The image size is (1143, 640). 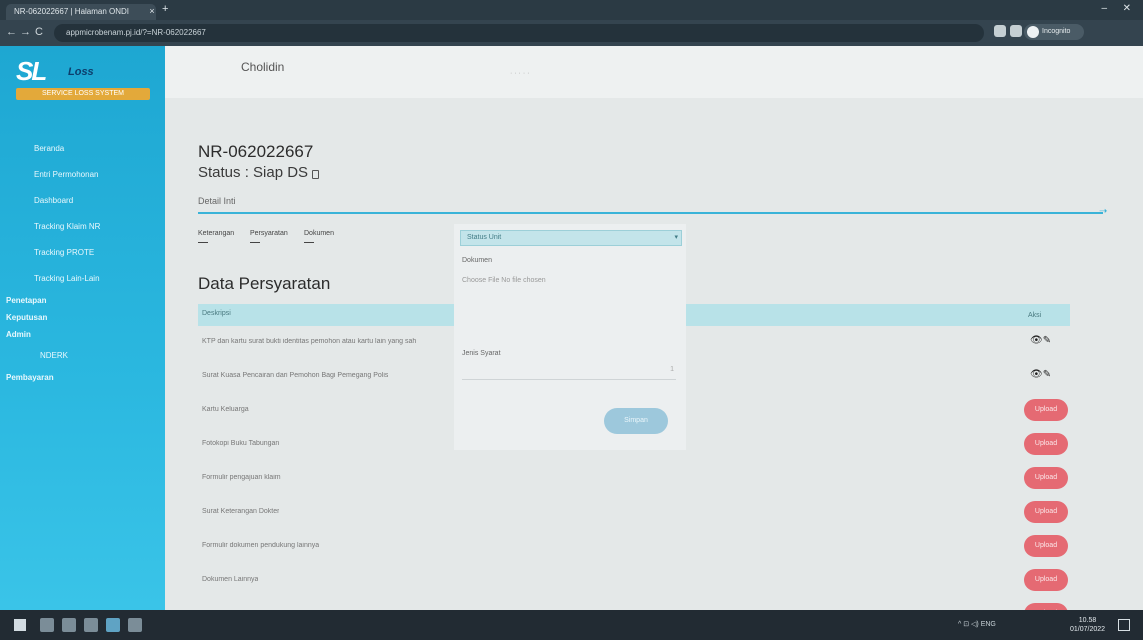 I want to click on requirement-label: Formulir pengajuan klaim, so click(x=241, y=477).